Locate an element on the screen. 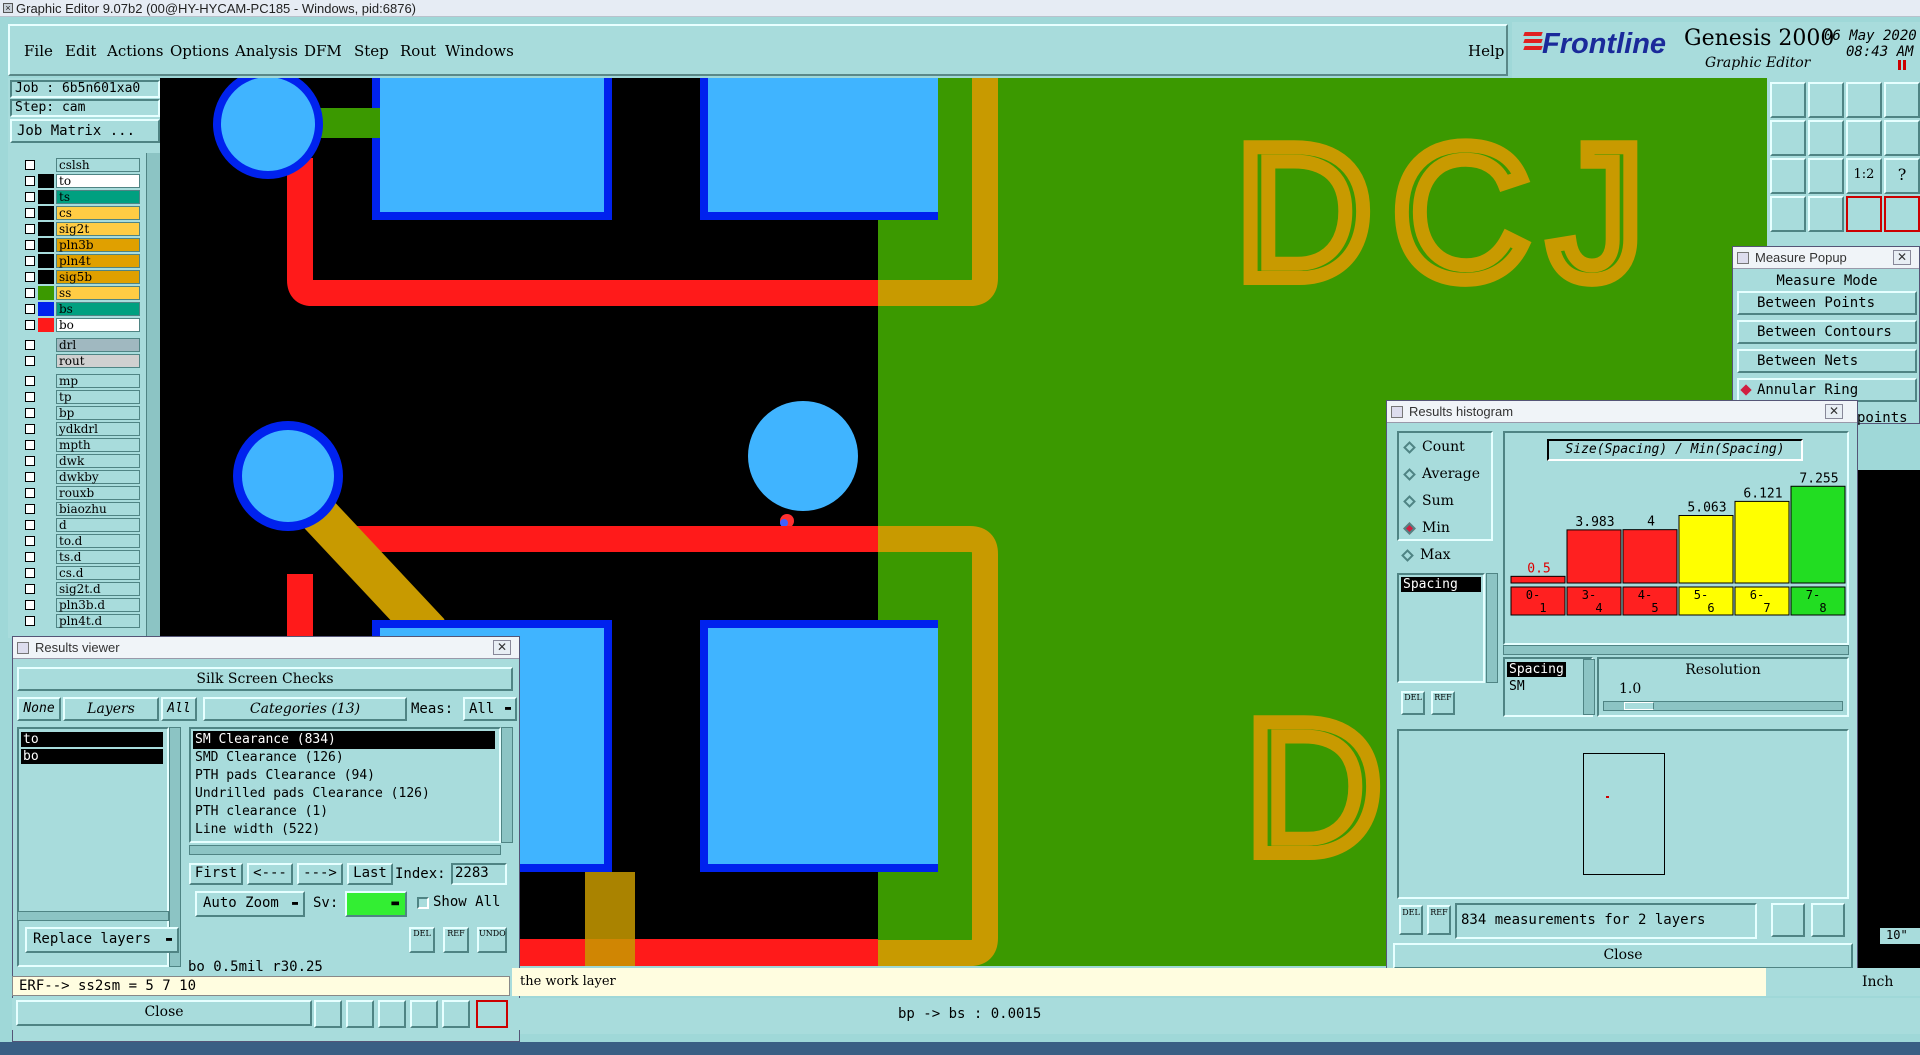  layer-row: tp is located at coordinates (81, 397).